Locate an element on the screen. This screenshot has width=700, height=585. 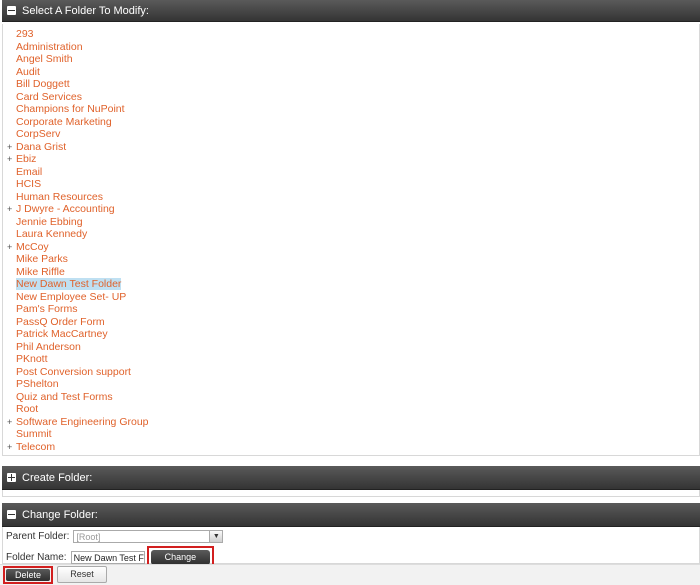
folder-item: Mike Riffle is located at coordinates (351, 272).